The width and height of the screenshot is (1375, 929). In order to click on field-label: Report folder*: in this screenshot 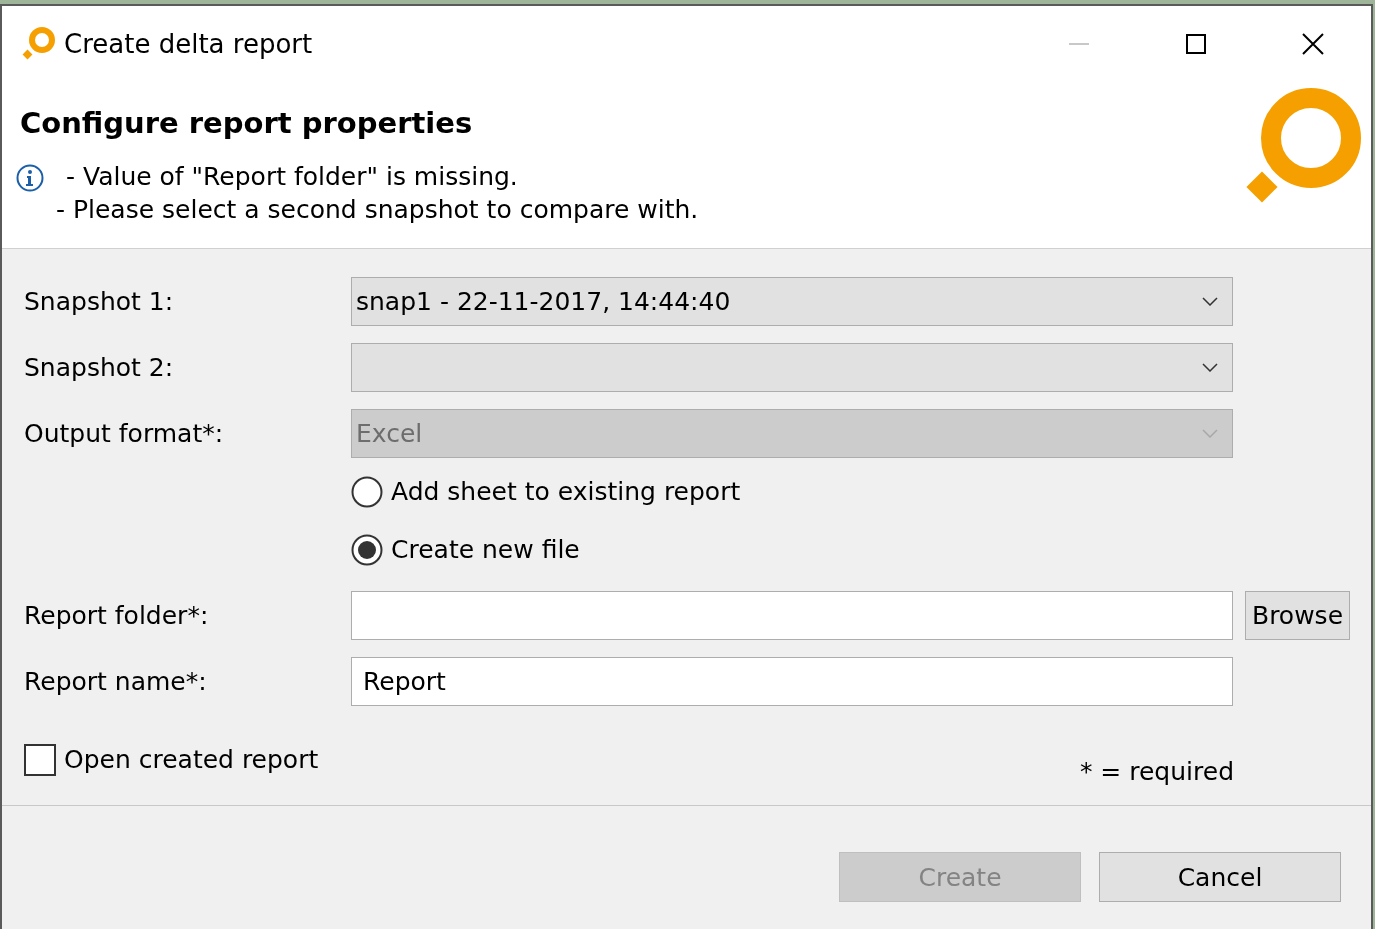, I will do `click(117, 616)`.